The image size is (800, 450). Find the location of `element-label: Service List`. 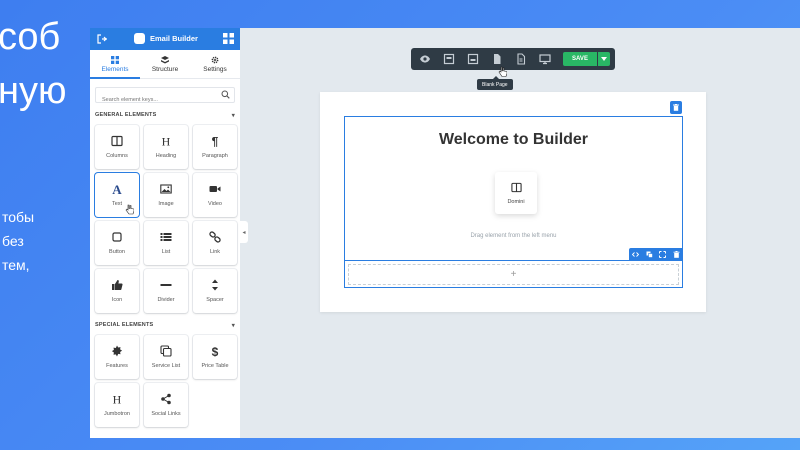

element-label: Service List is located at coordinates (166, 366).